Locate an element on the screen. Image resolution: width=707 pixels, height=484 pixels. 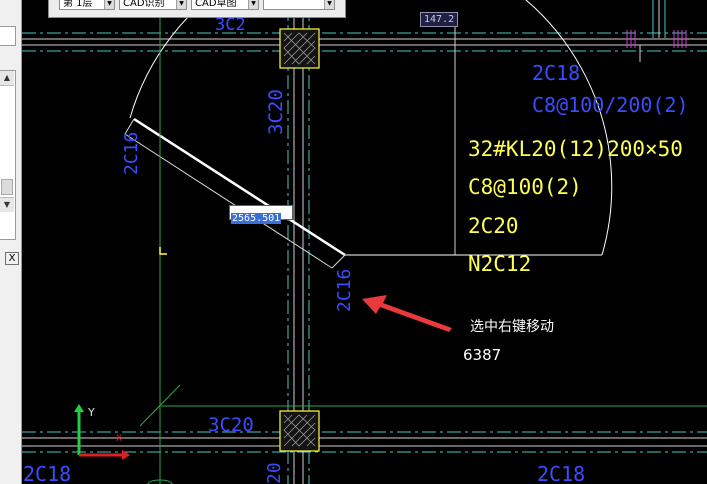
annotation-number: 6387 is located at coordinates (482, 355).